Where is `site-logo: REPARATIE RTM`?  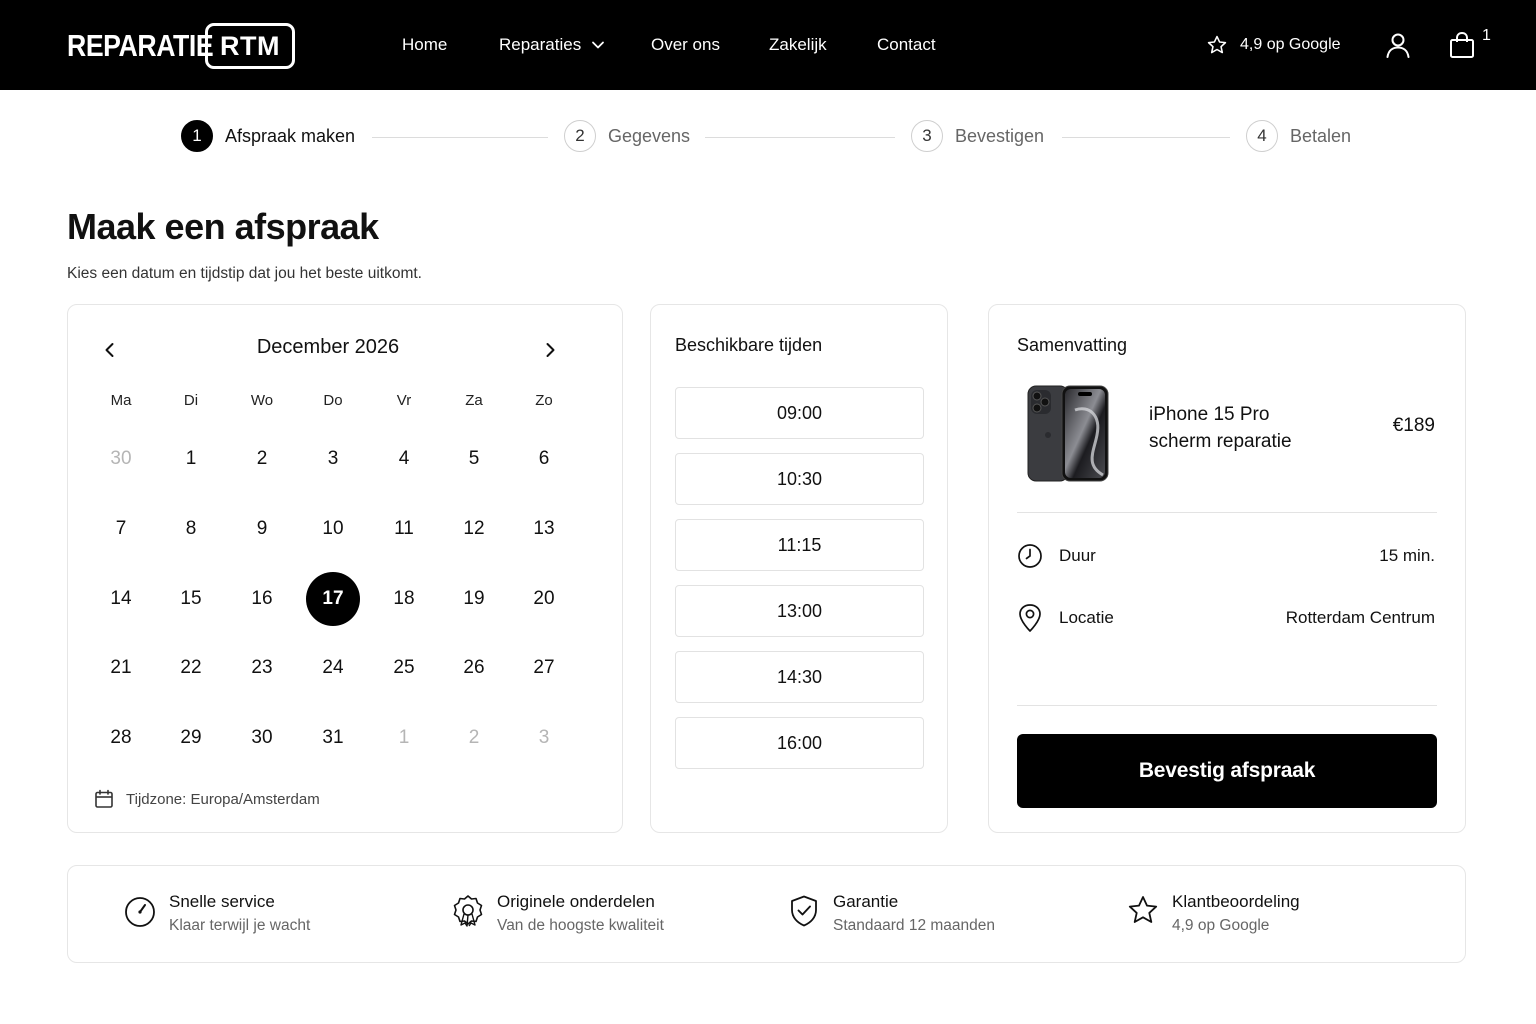 site-logo: REPARATIE RTM is located at coordinates (181, 46).